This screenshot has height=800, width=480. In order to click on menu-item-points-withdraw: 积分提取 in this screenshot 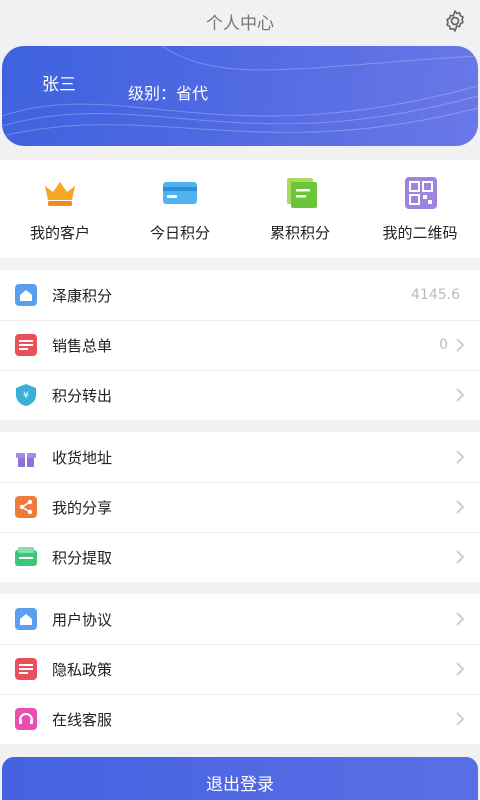, I will do `click(240, 557)`.